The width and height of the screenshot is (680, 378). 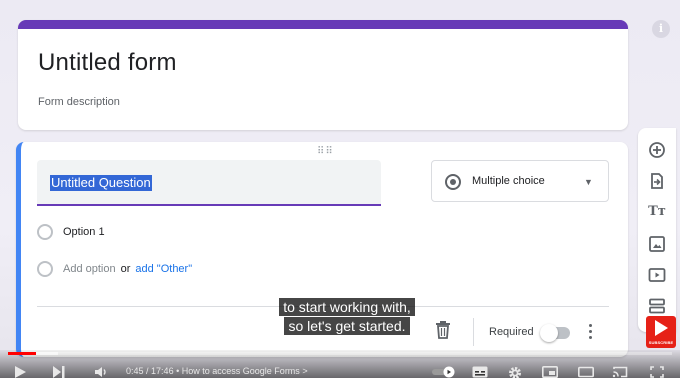 I want to click on progress-fill, so click(x=22, y=353).